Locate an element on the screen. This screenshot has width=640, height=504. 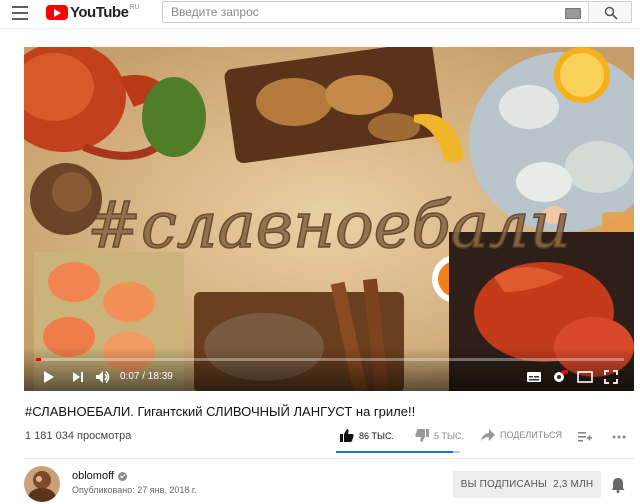
controls-gradient is located at coordinates (329, 369).